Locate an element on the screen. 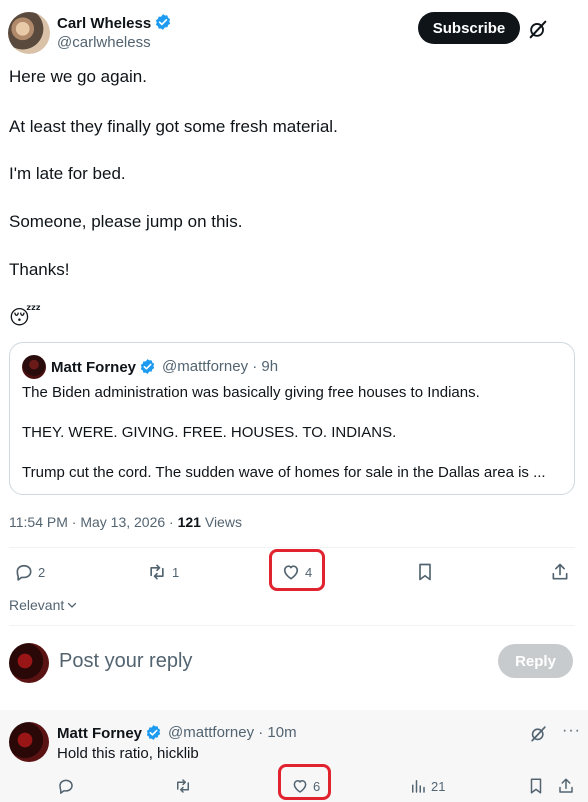 The height and width of the screenshot is (802, 588). author-handle: @carlwheless is located at coordinates (104, 42).